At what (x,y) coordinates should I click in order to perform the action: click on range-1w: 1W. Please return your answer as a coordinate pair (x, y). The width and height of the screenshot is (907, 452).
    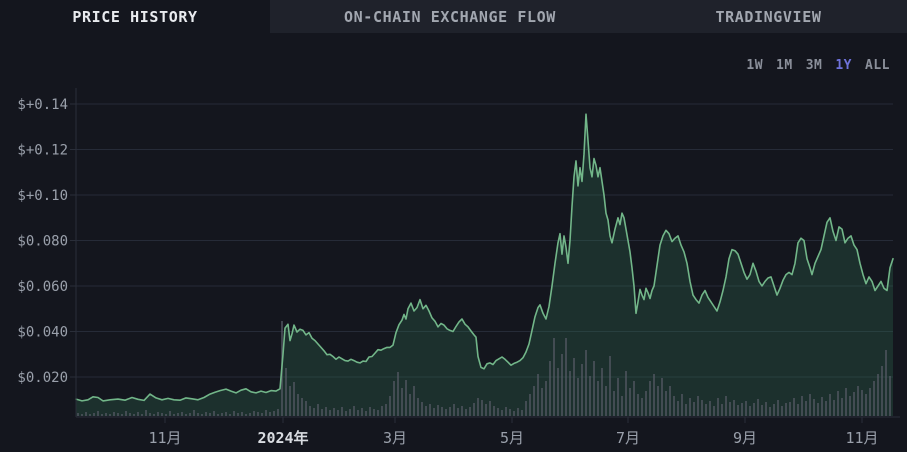
    Looking at the image, I should click on (754, 65).